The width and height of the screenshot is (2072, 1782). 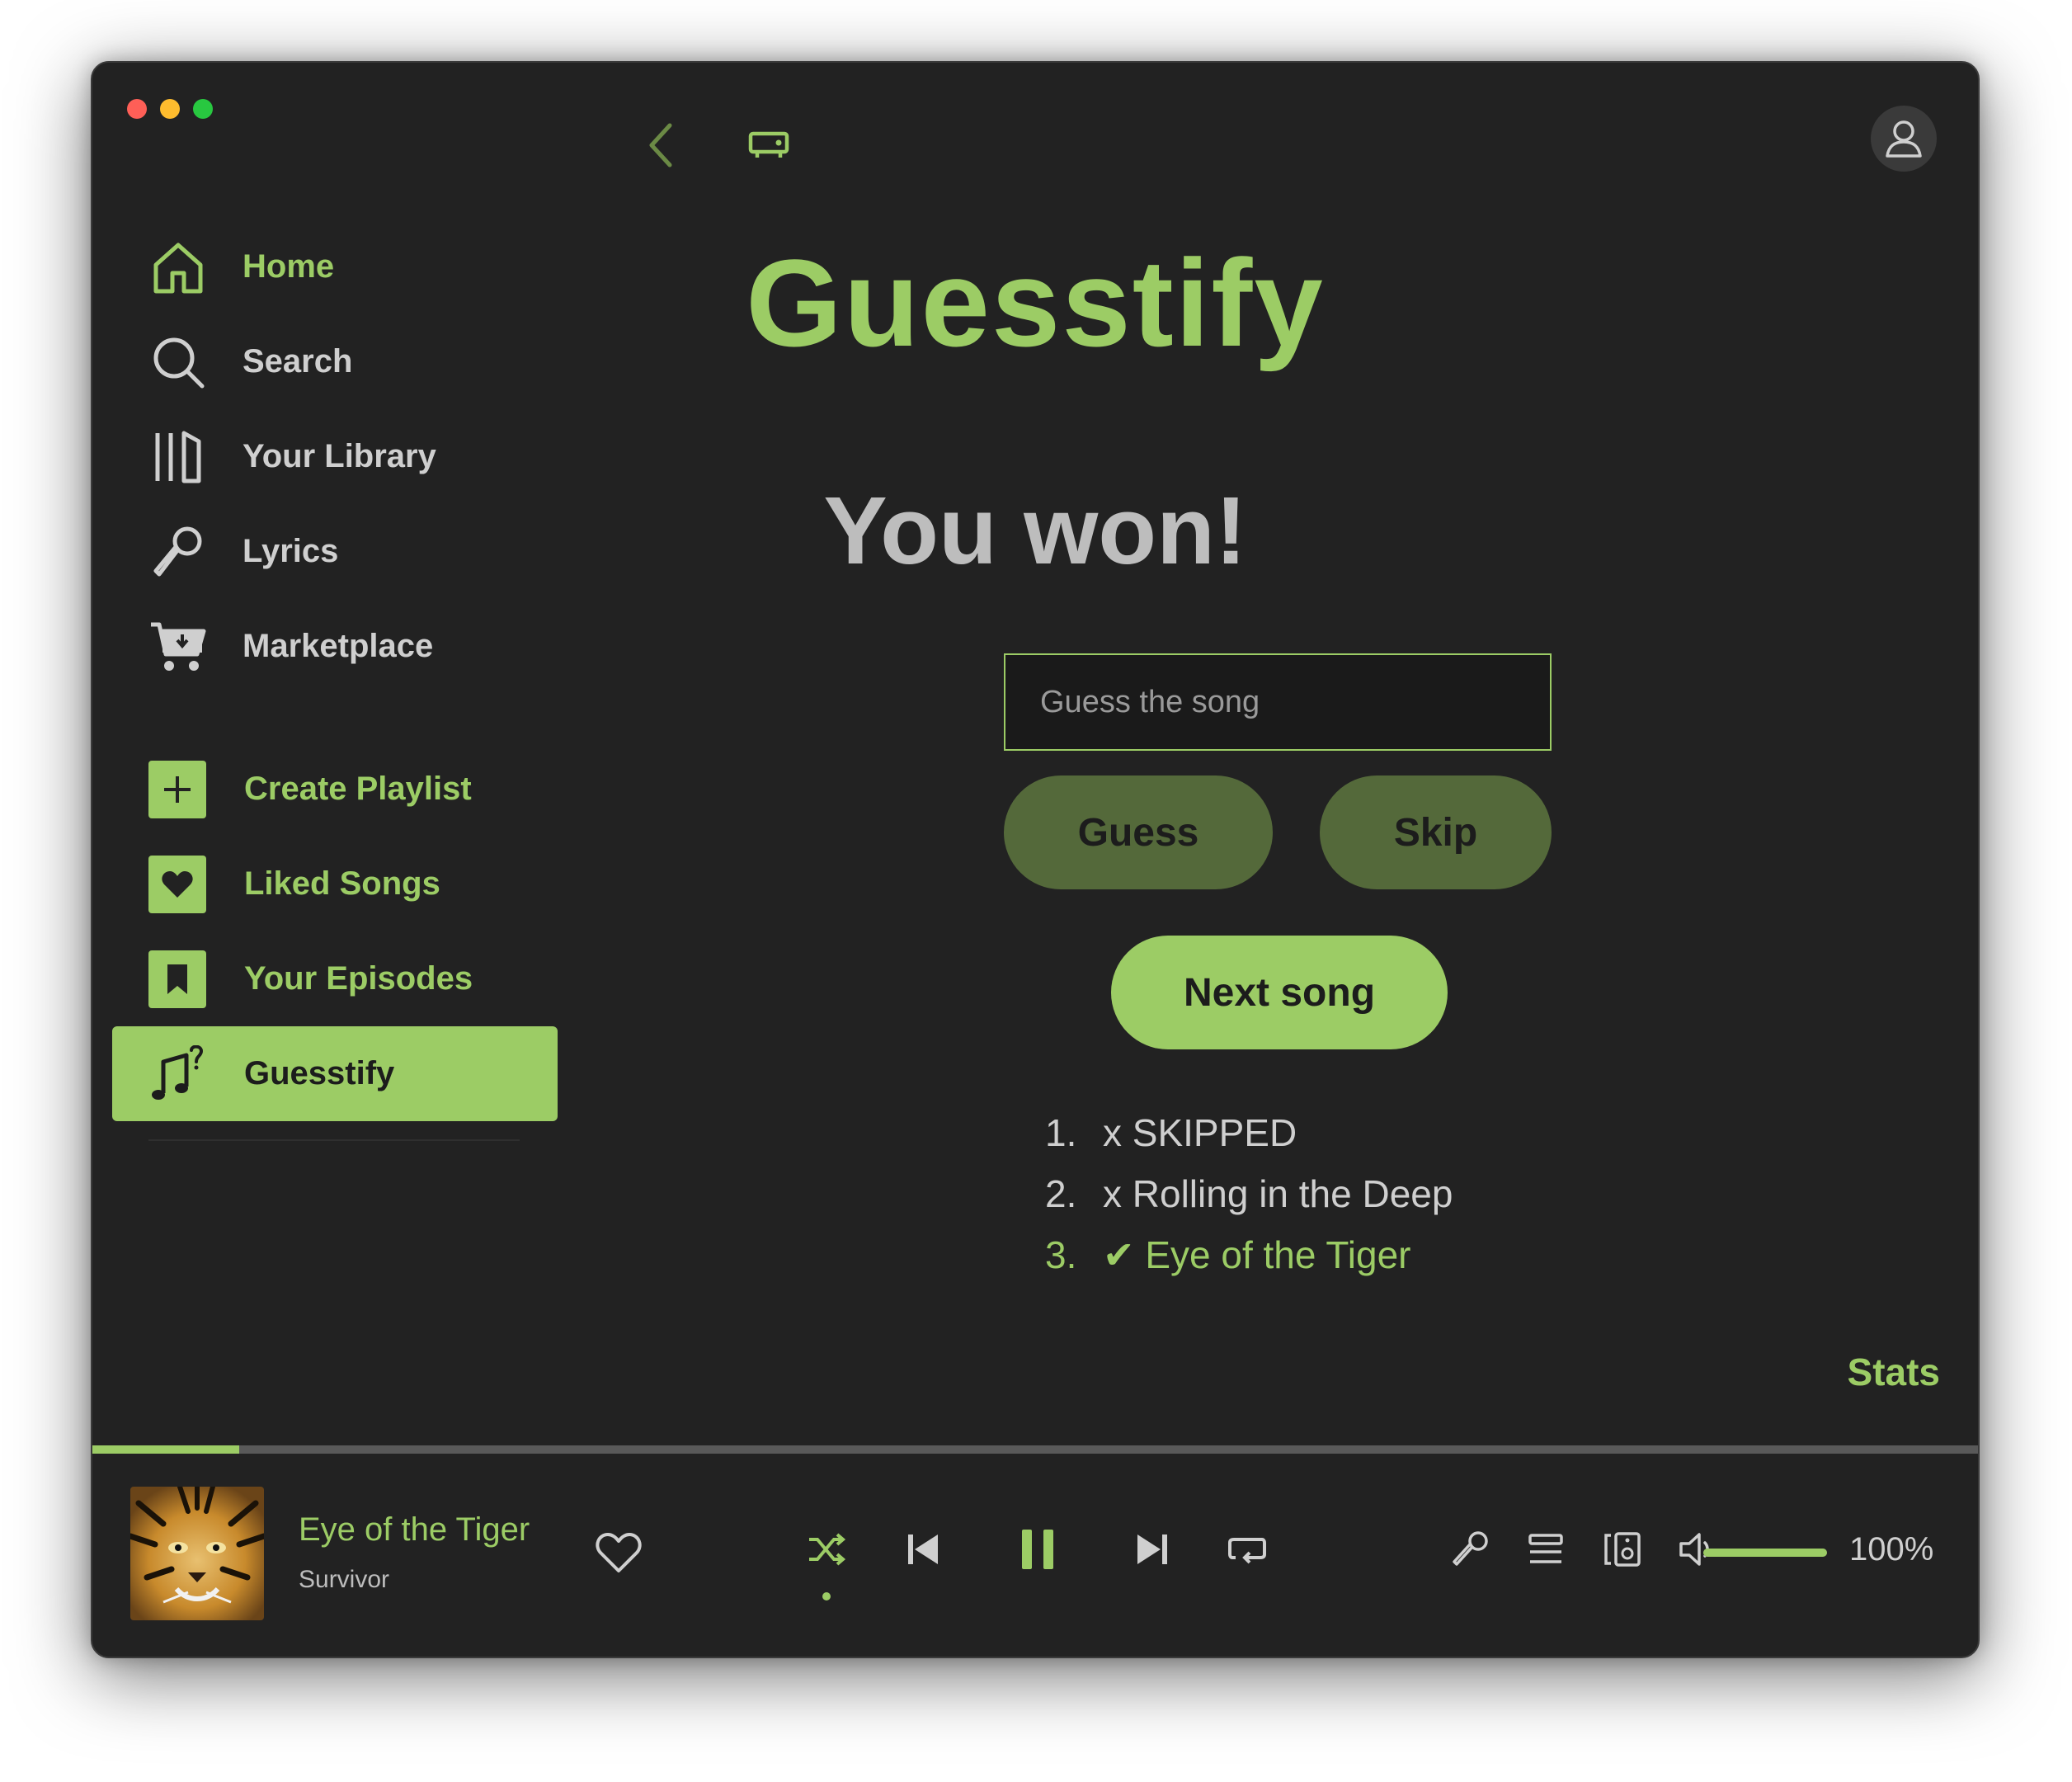 I want to click on playback-progress-fill, so click(x=166, y=1449).